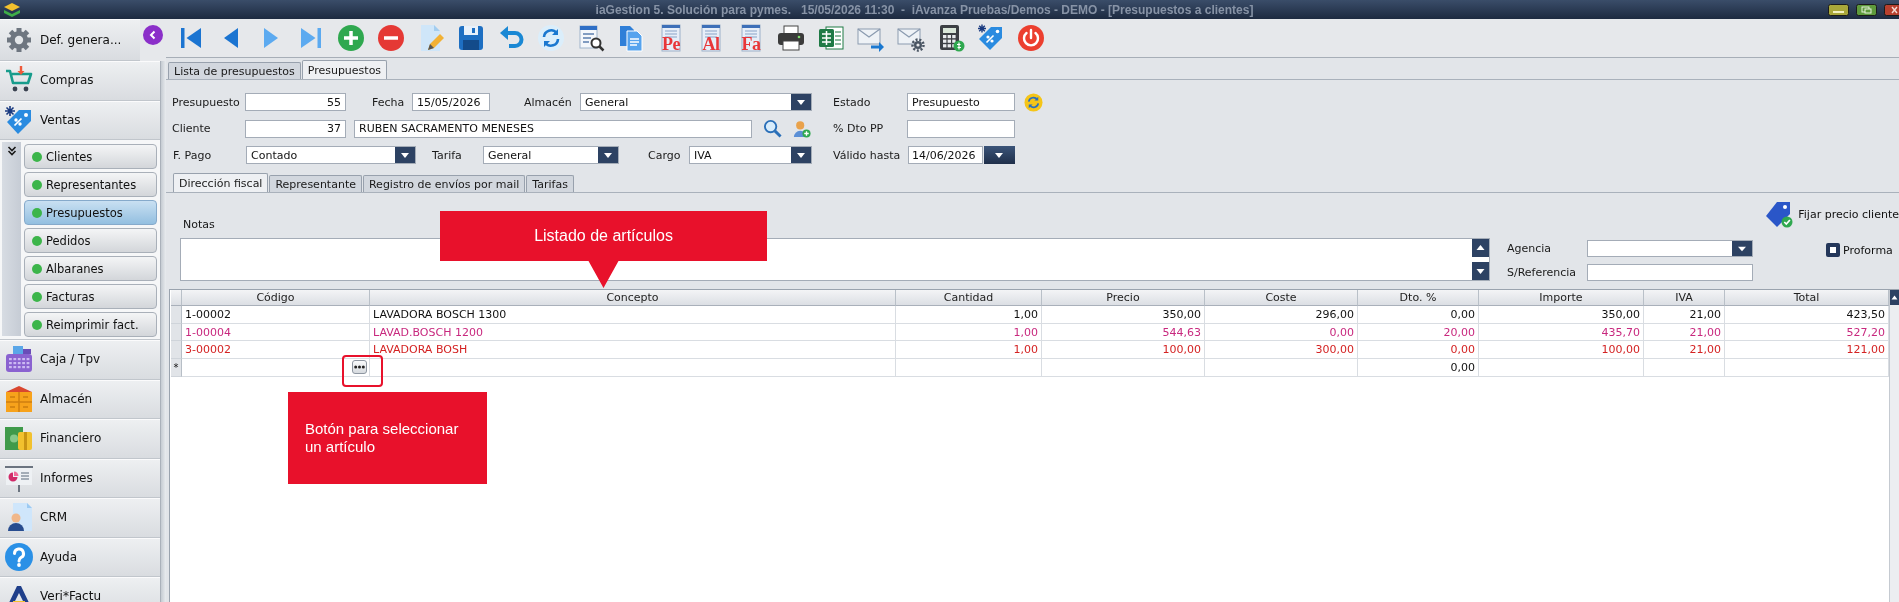  Describe the element at coordinates (633, 298) in the screenshot. I see `column-header: Concepto` at that location.